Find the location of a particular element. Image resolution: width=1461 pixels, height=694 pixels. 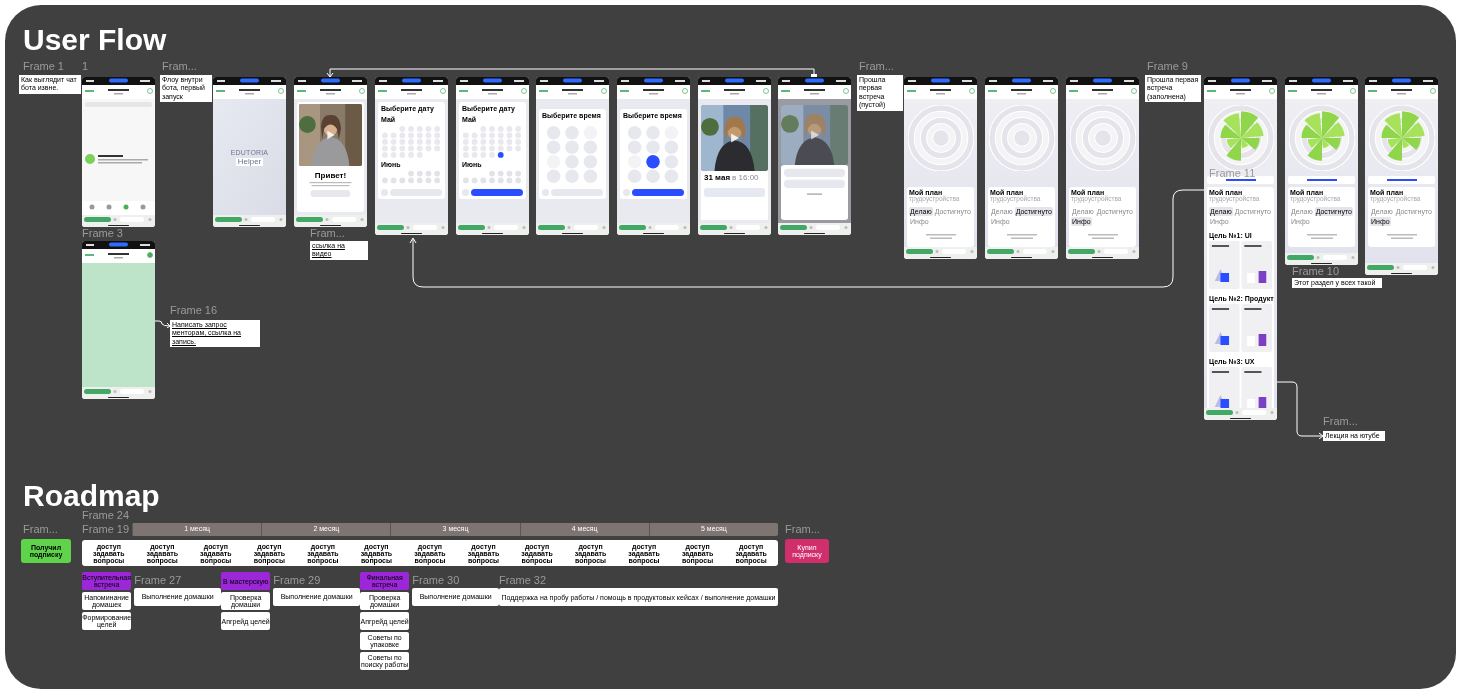

section-title: User Flow is located at coordinates (95, 40).